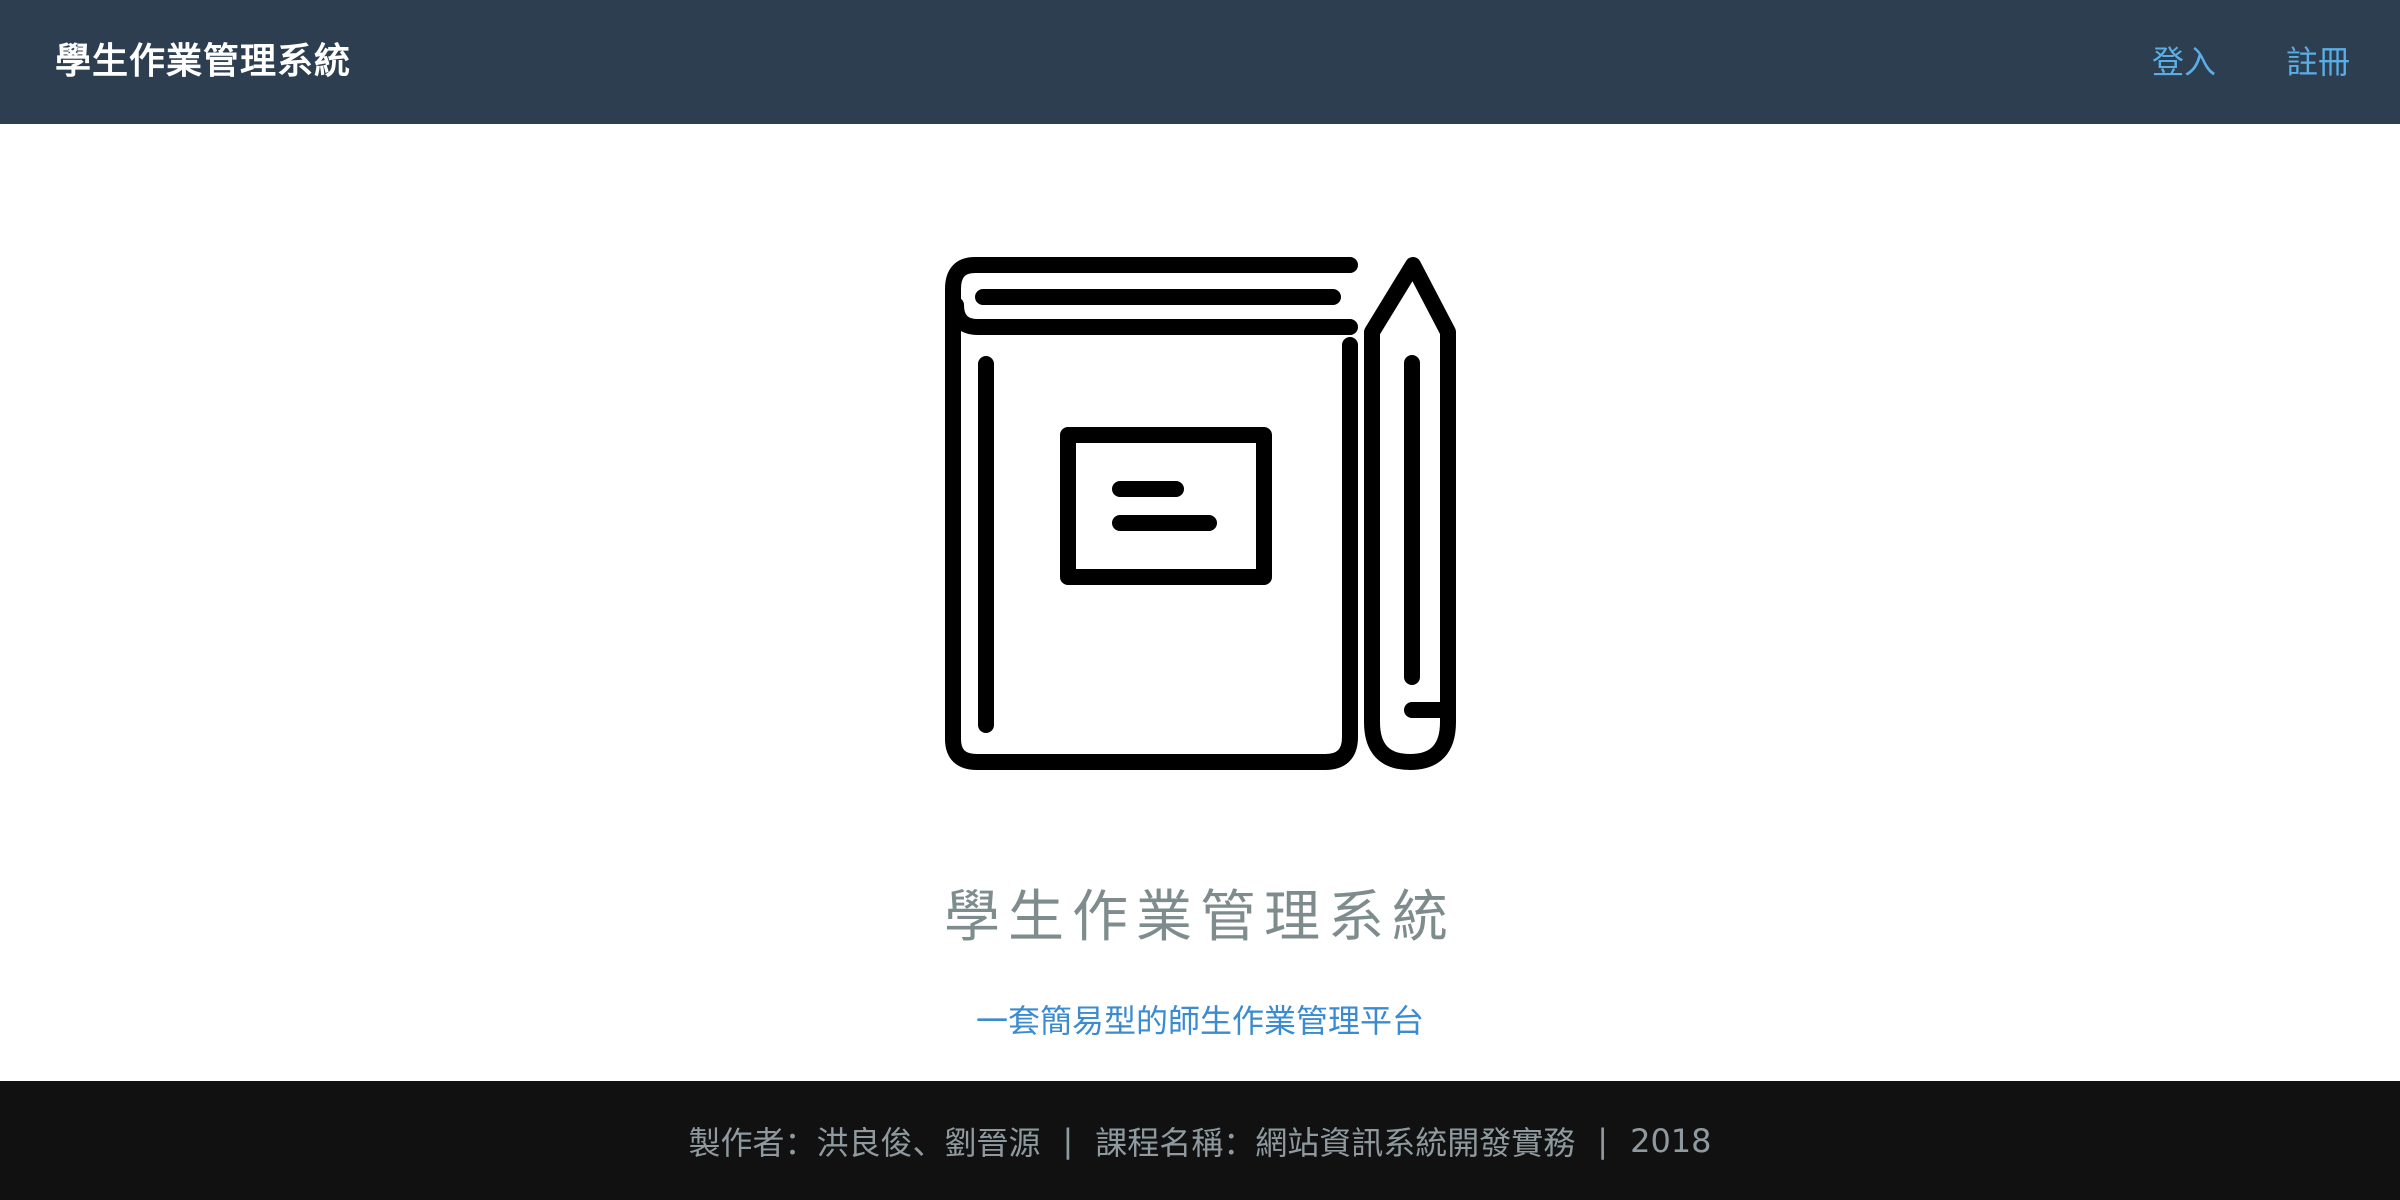  I want to click on footer-authors: 製作者：洪良俊、劉晉源, so click(864, 1142).